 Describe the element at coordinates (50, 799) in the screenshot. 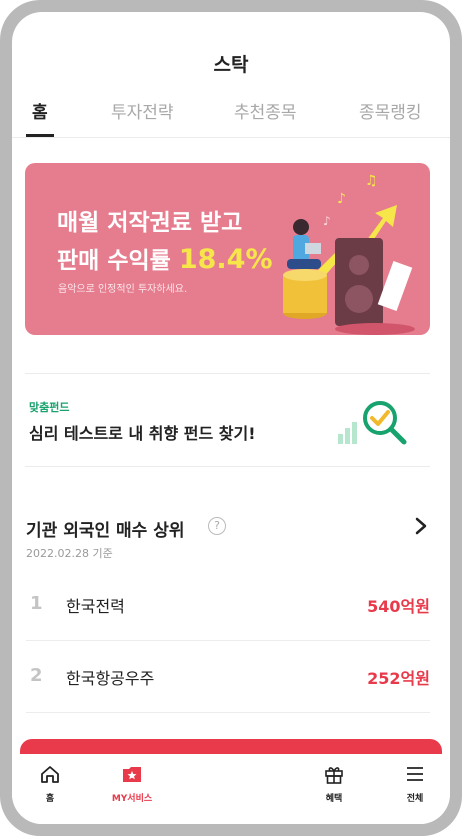

I see `nav-home-label: 홈` at that location.